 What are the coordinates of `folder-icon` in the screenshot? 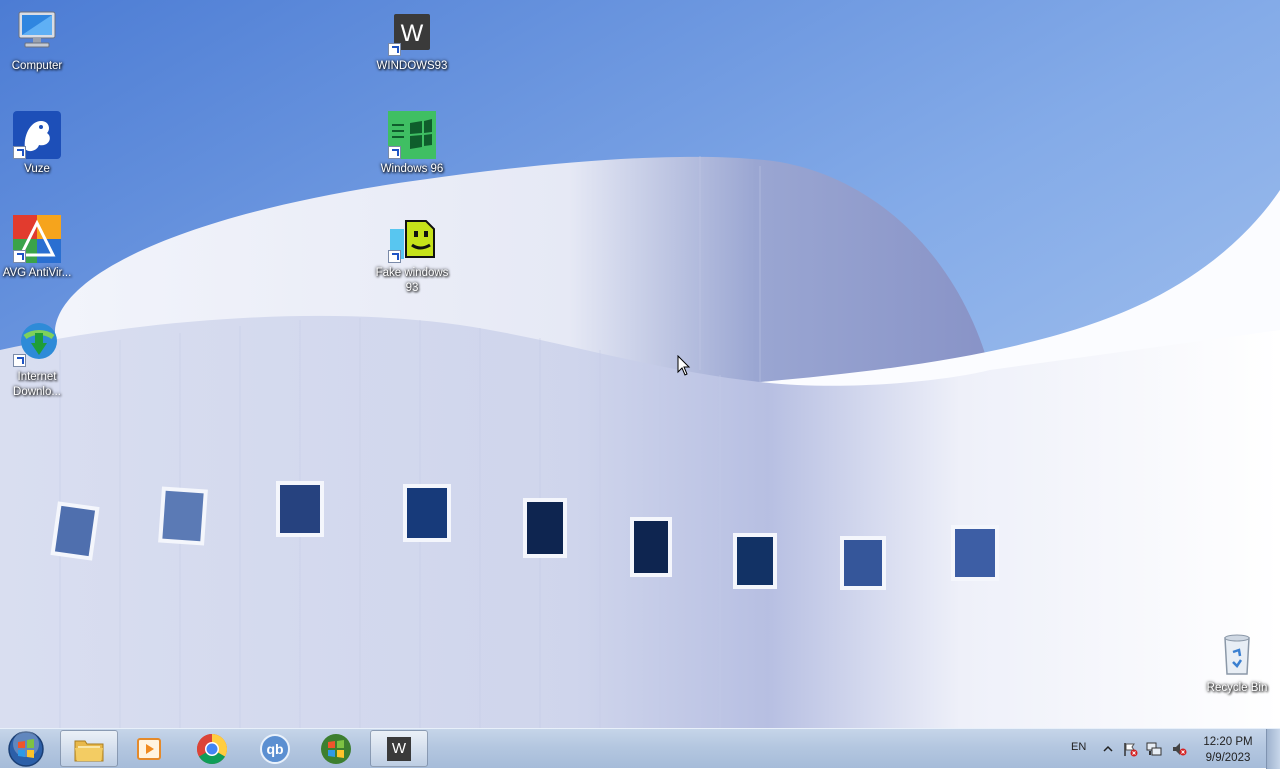 It's located at (89, 750).